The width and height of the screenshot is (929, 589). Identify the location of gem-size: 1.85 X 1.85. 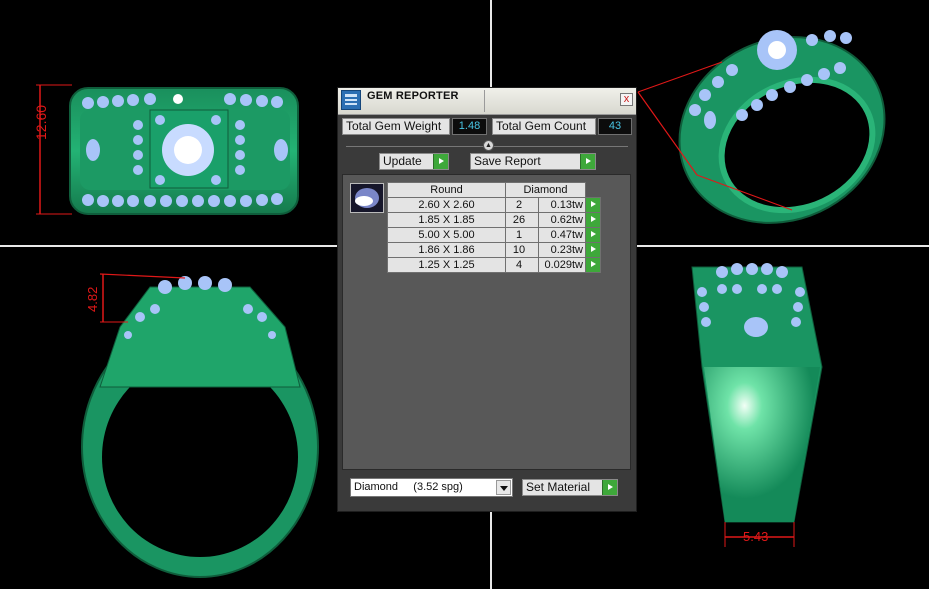
(446, 220).